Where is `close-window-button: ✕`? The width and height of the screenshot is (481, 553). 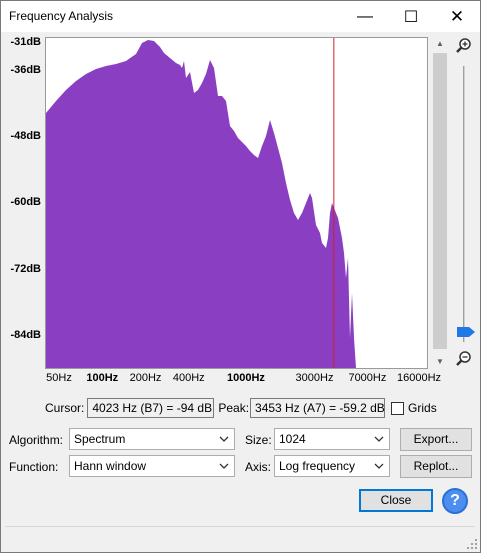 close-window-button: ✕ is located at coordinates (457, 16).